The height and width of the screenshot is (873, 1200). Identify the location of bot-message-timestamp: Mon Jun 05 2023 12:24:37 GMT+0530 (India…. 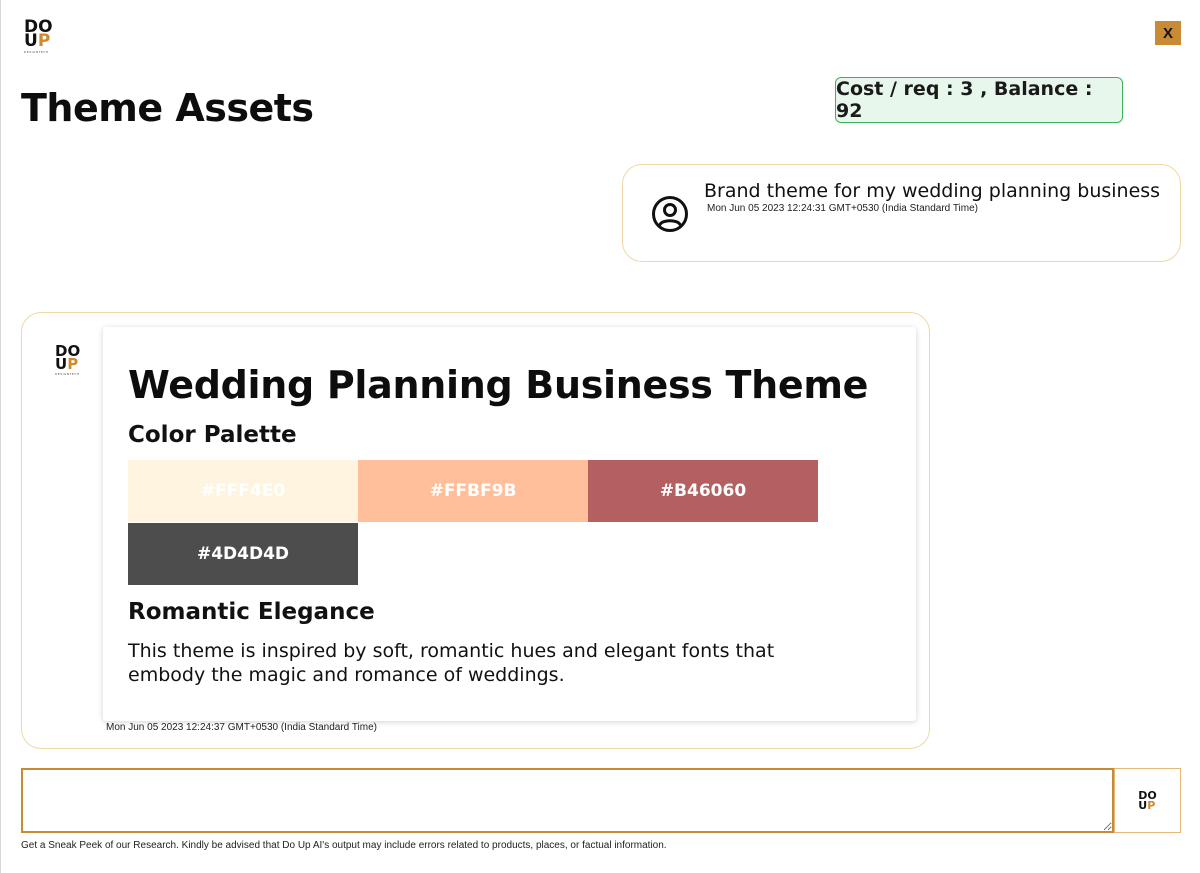
(242, 727).